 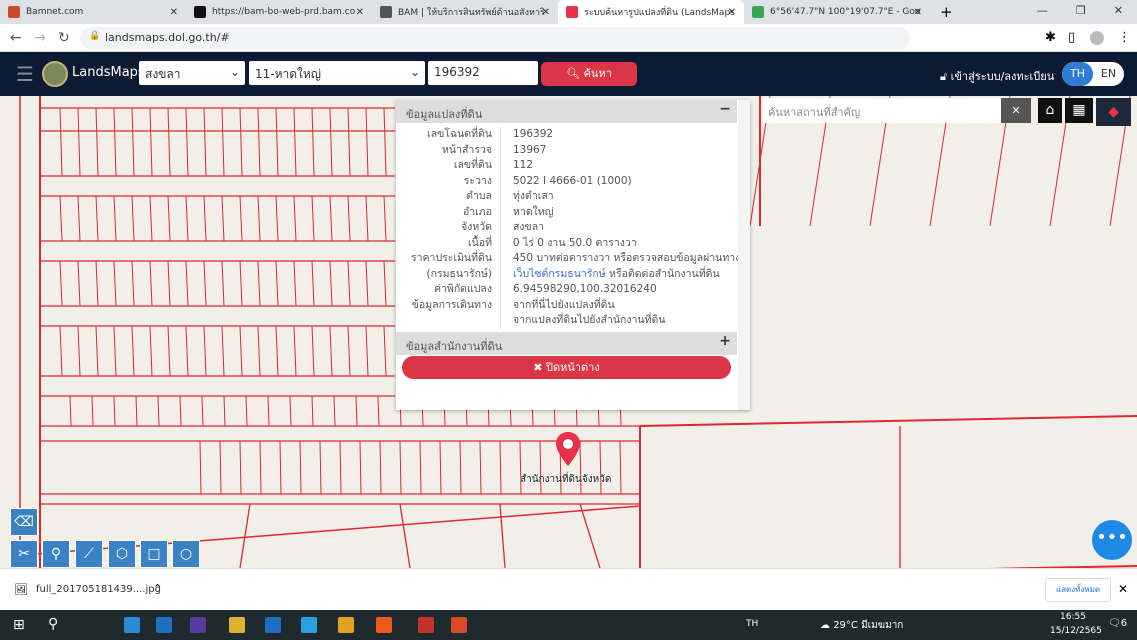 What do you see at coordinates (997, 76) in the screenshot?
I see `login-link: 🔓︎ เข้าสู่ระบบ/ลงทะเบียน` at bounding box center [997, 76].